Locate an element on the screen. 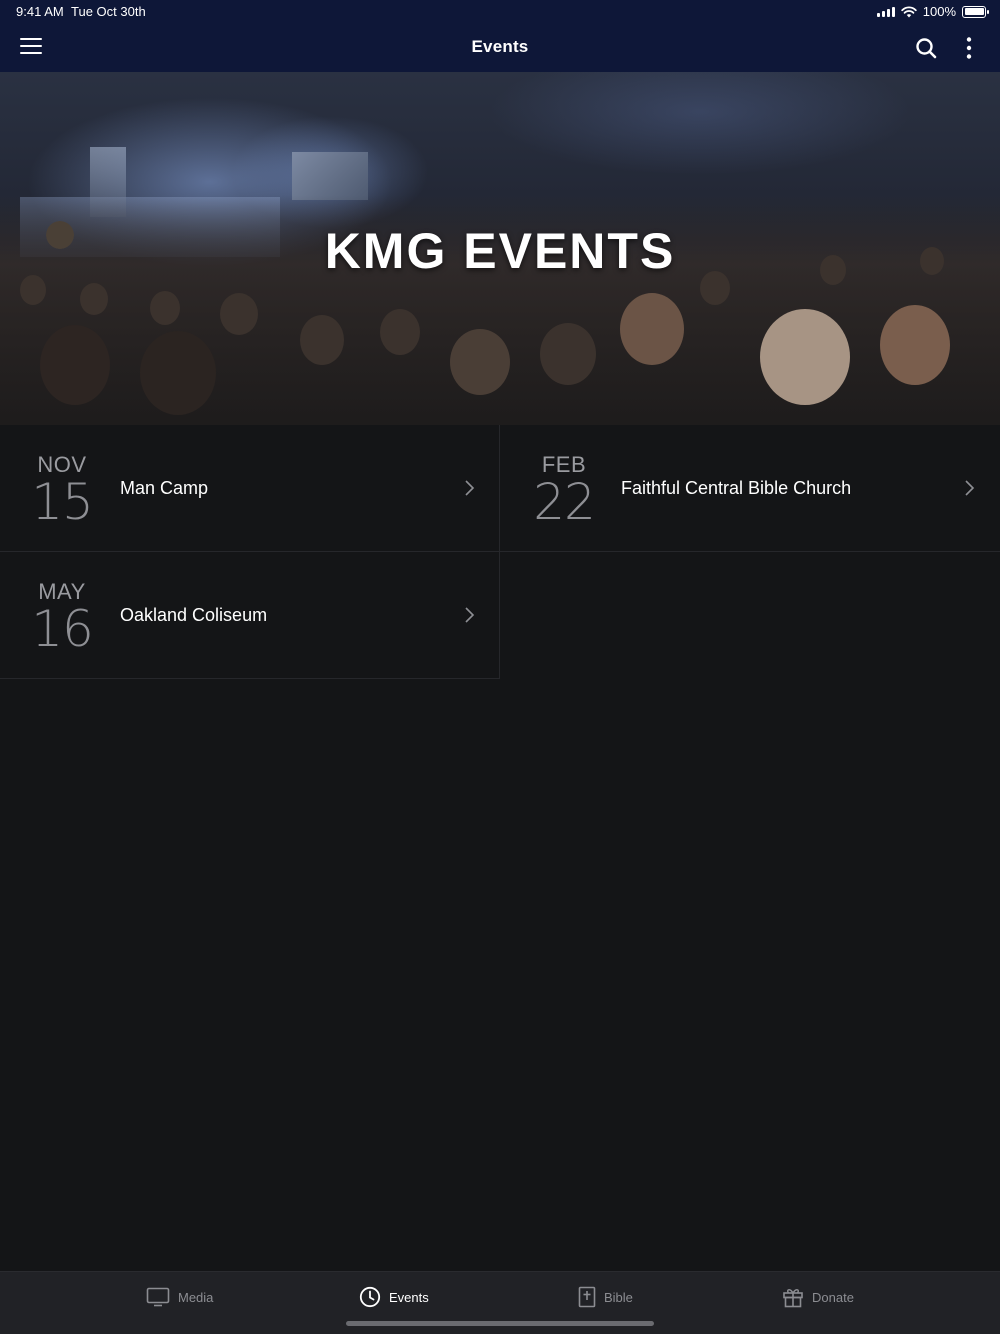  search-icon is located at coordinates (926, 48).